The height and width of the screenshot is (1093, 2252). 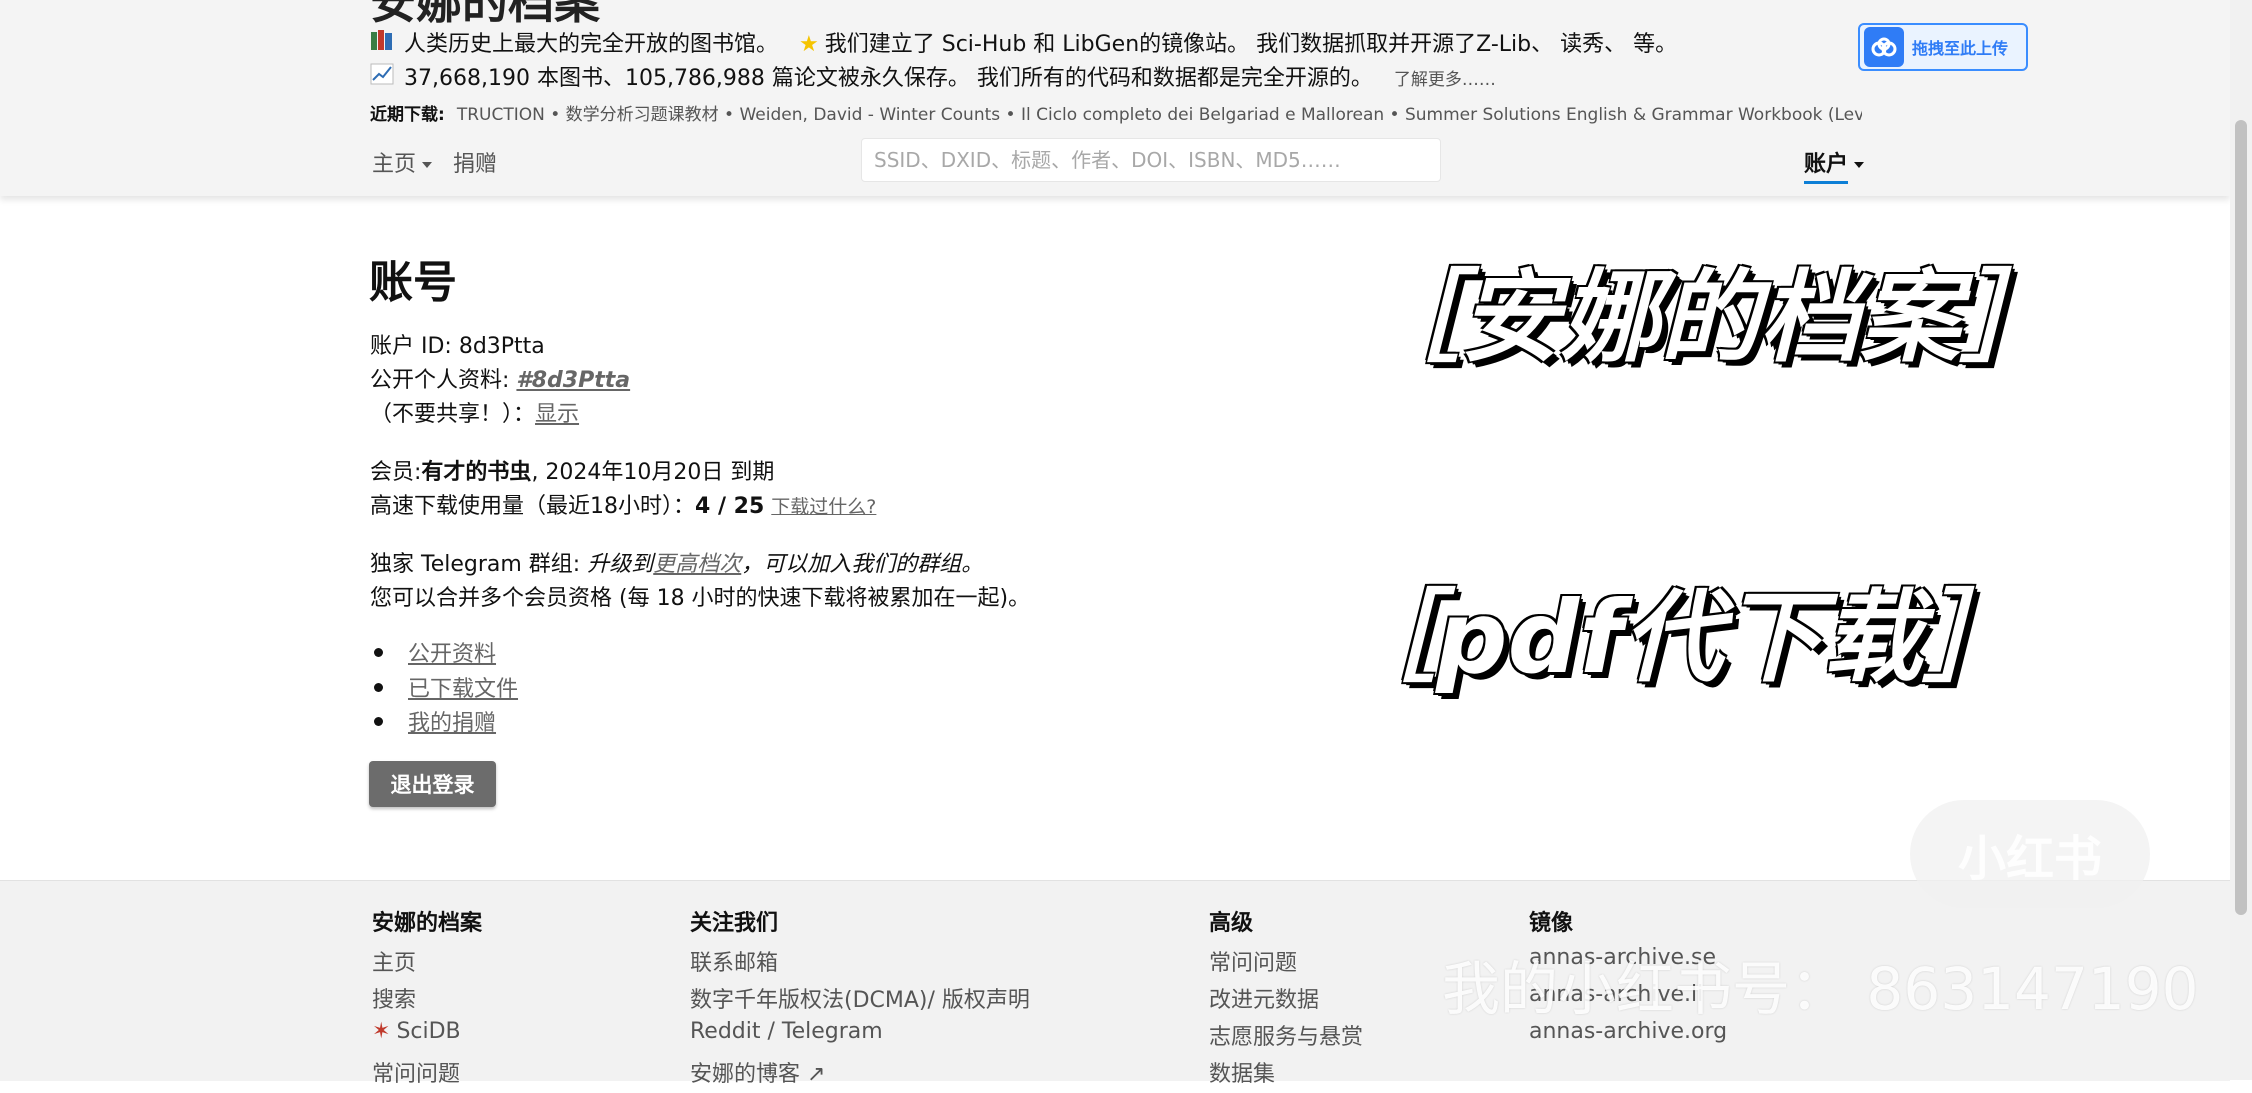 What do you see at coordinates (1710, 317) in the screenshot?
I see `overlay-title: ［安娜的档案］` at bounding box center [1710, 317].